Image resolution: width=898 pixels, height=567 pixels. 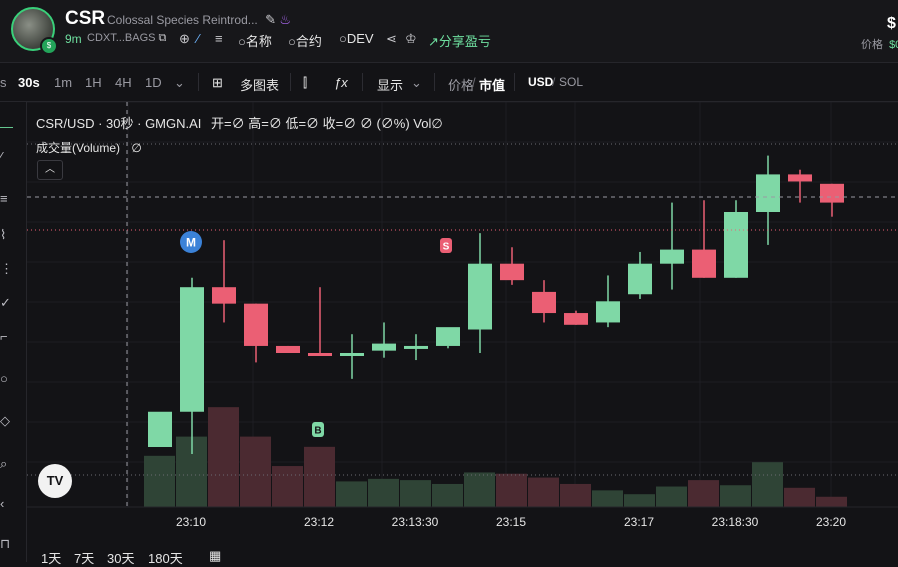 What do you see at coordinates (191, 522) in the screenshot?
I see `x-tick-label: 23:10` at bounding box center [191, 522].